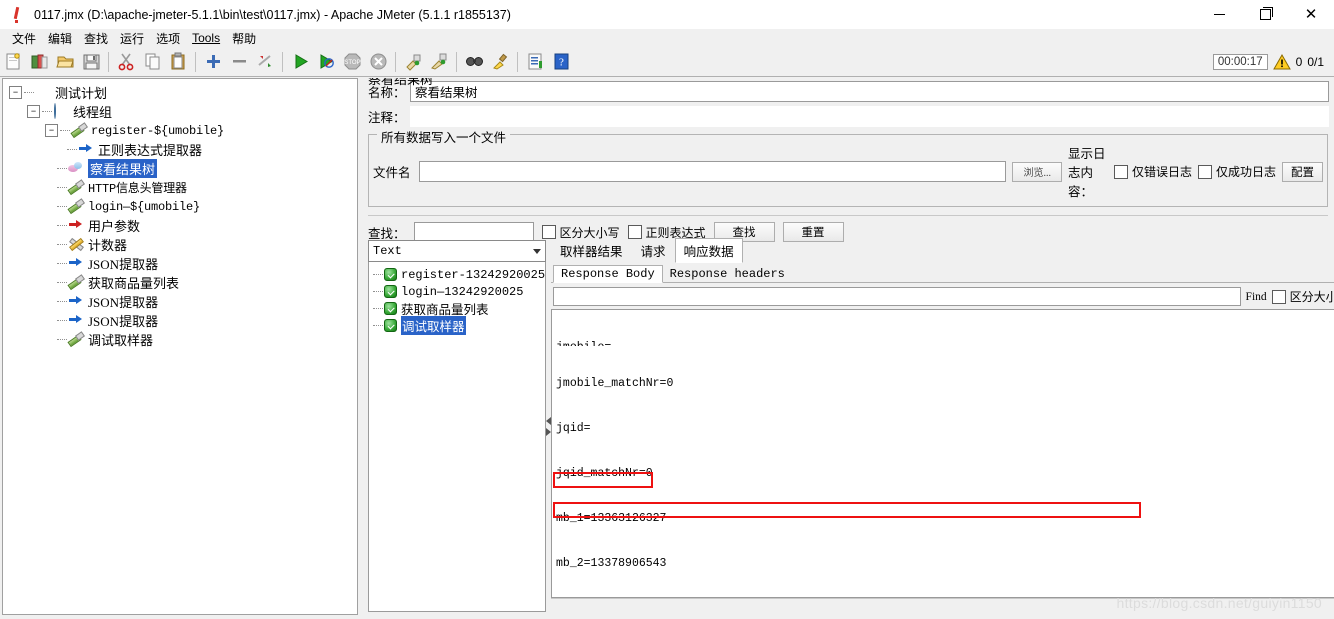 Image resolution: width=1334 pixels, height=619 pixels. What do you see at coordinates (413, 62) in the screenshot?
I see `clear-icon` at bounding box center [413, 62].